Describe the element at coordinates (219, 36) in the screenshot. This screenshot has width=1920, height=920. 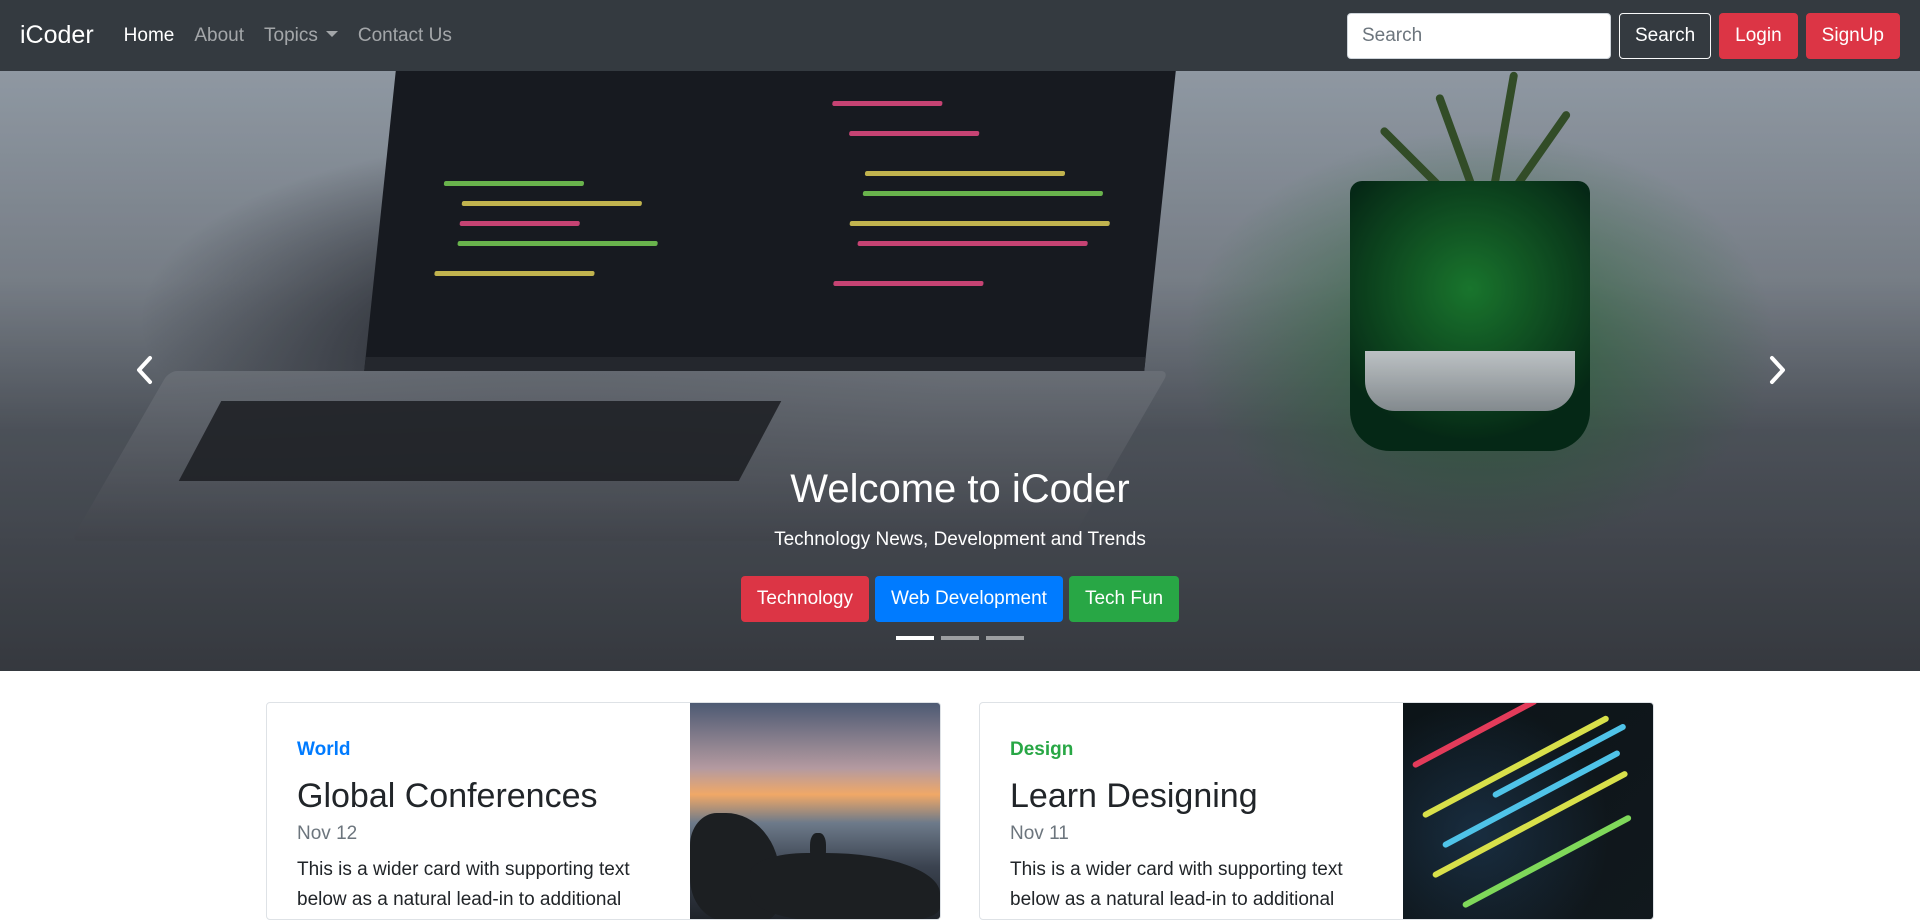
I see `nav-link-about: About` at that location.